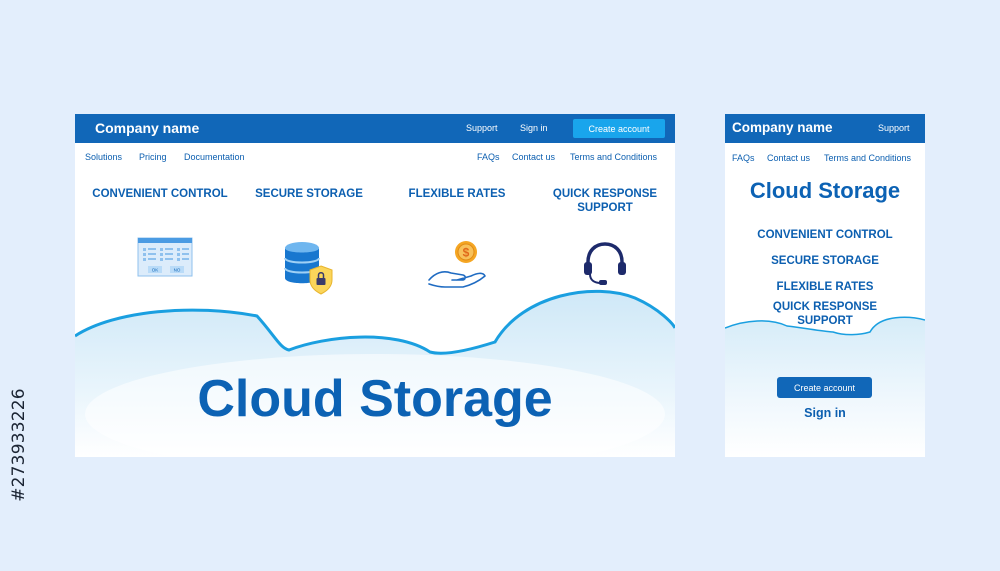 The image size is (1000, 571). What do you see at coordinates (825, 235) in the screenshot?
I see `mobile-feature-convenient-control: CONVENIENT CONTROL` at bounding box center [825, 235].